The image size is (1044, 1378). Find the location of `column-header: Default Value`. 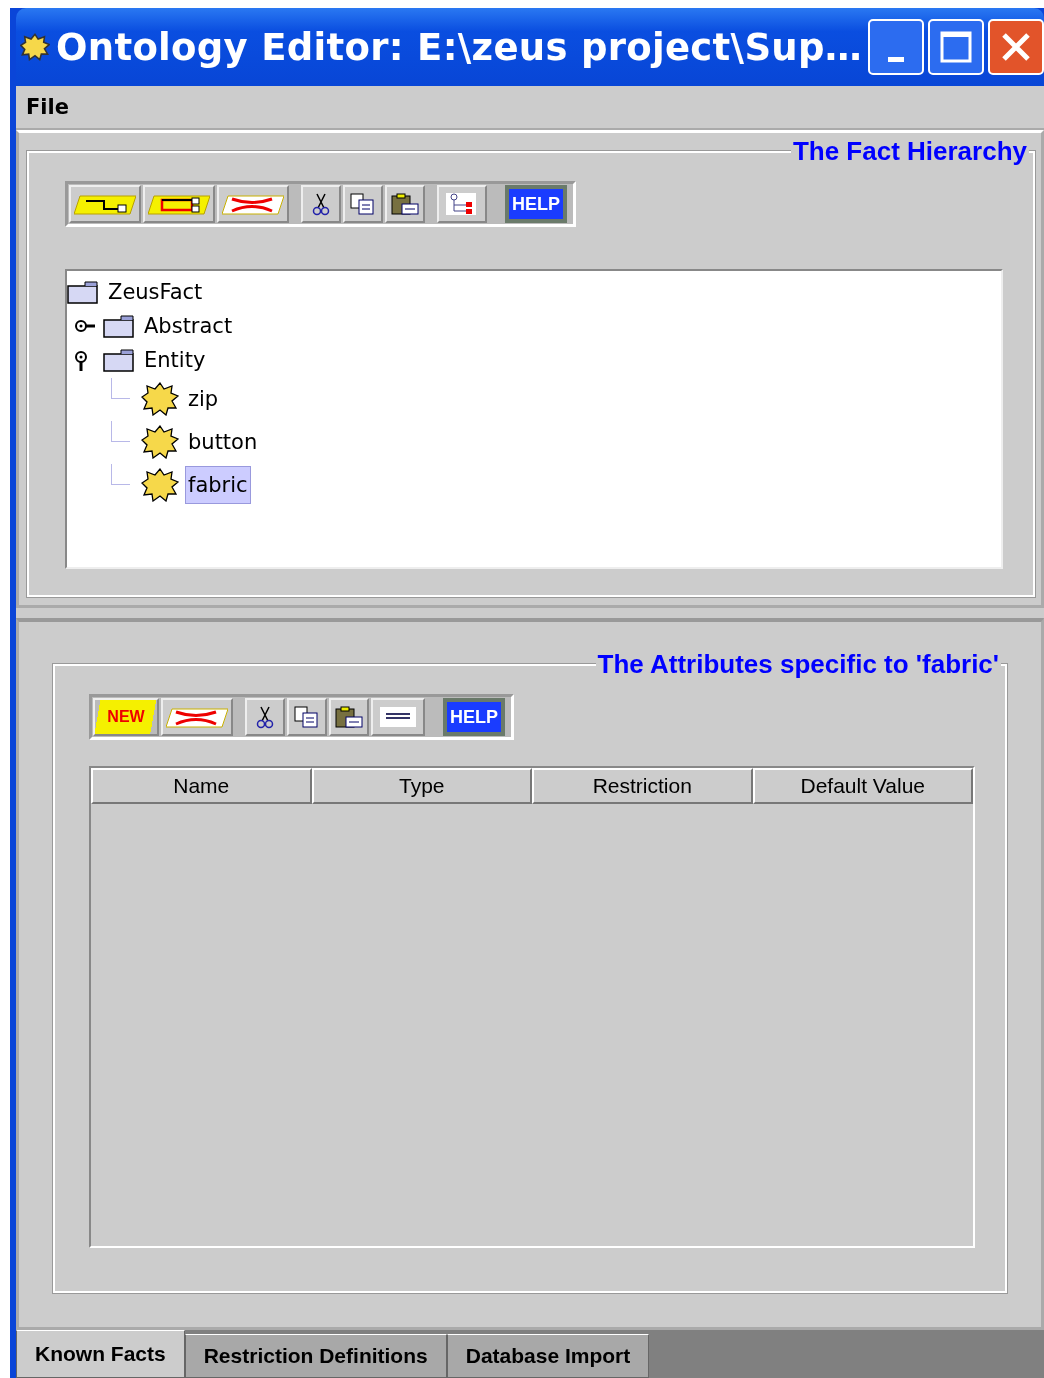

column-header: Default Value is located at coordinates (862, 786).